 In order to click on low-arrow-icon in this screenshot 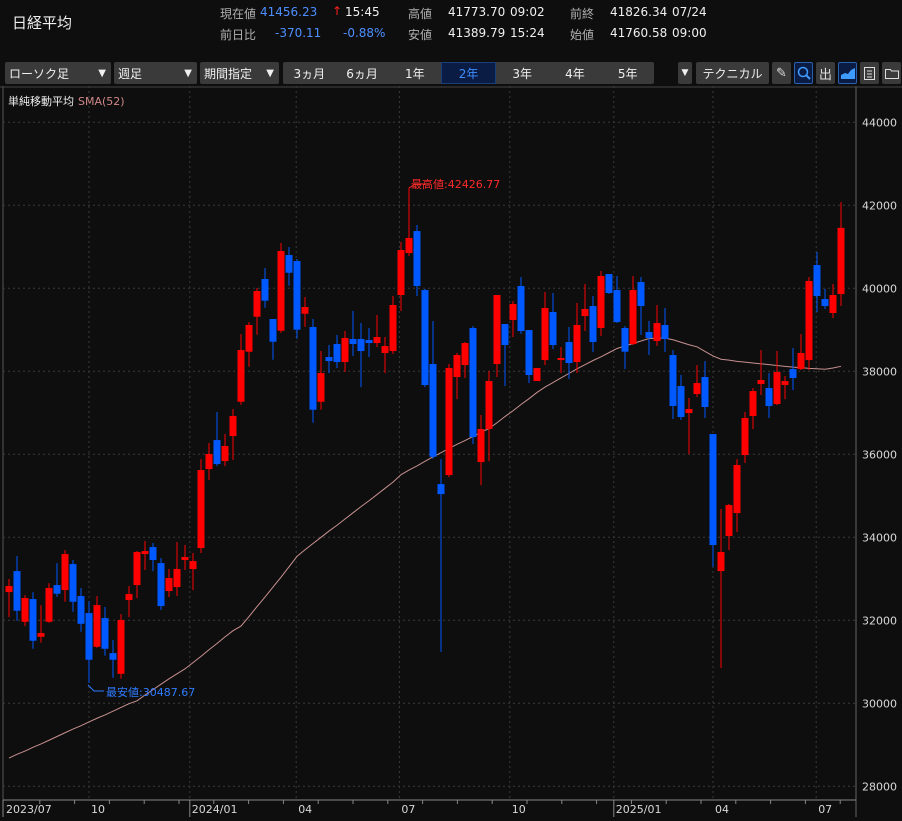, I will do `click(95, 688)`.